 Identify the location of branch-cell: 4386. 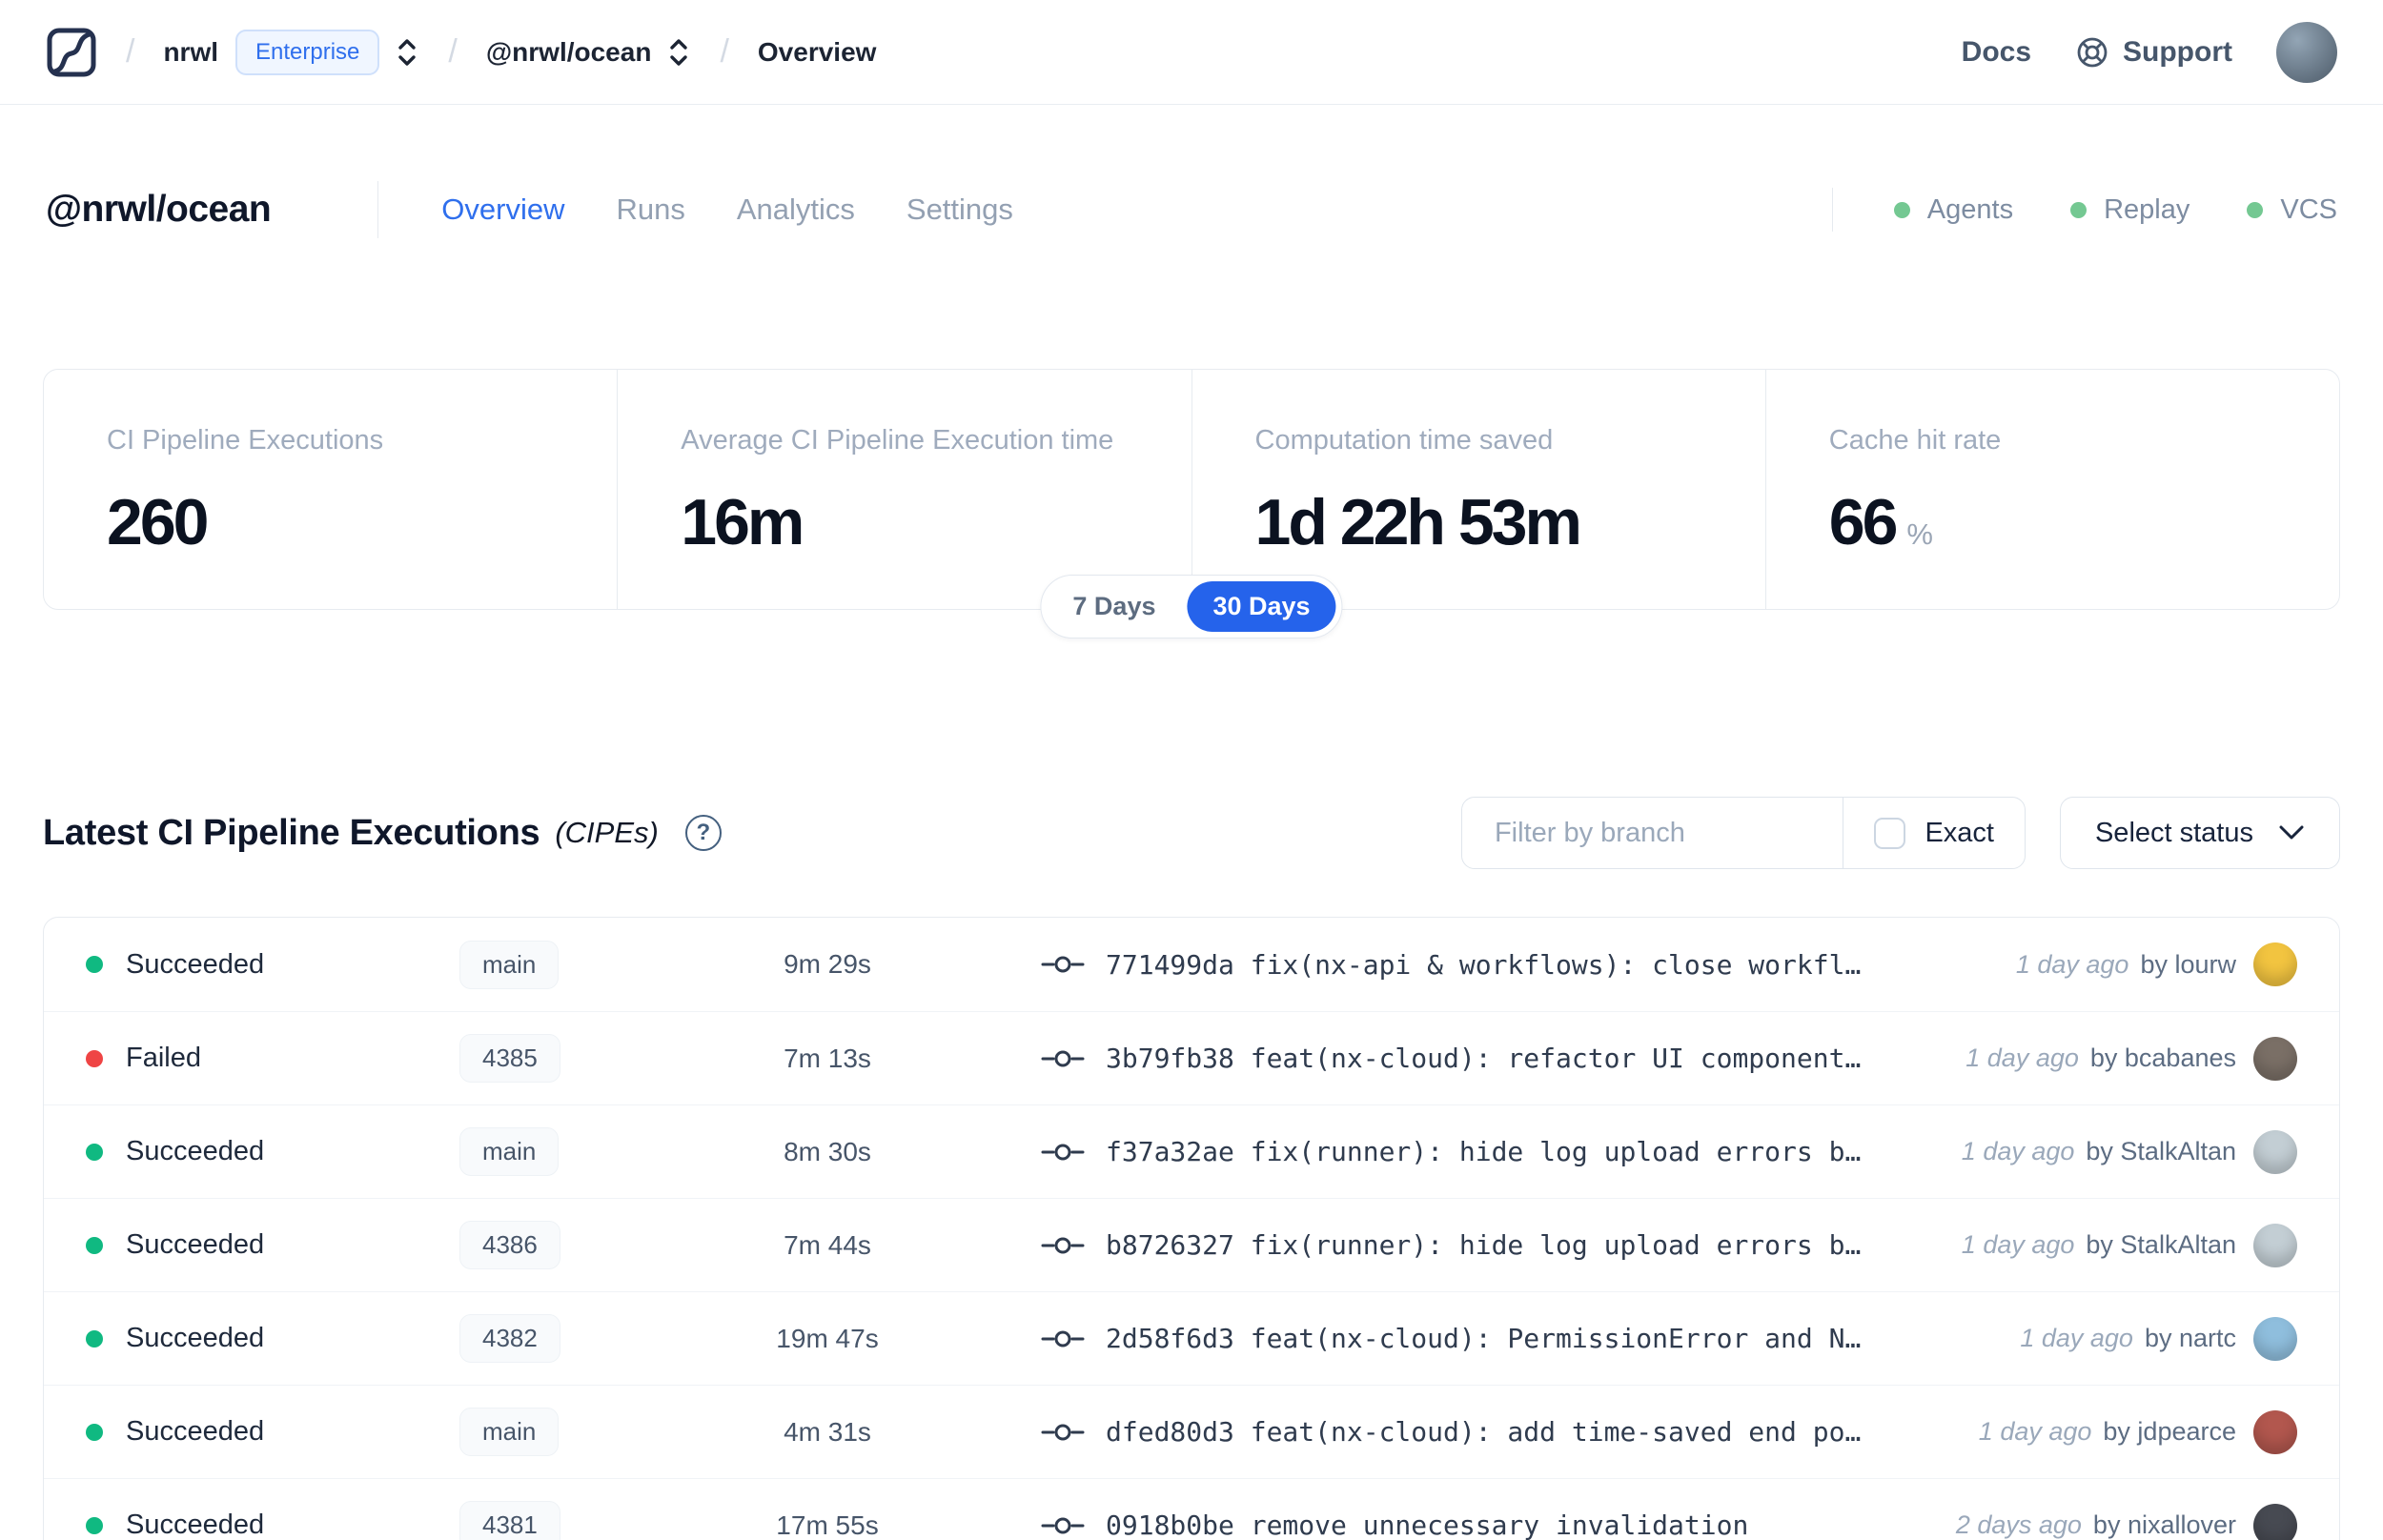
(548, 1245).